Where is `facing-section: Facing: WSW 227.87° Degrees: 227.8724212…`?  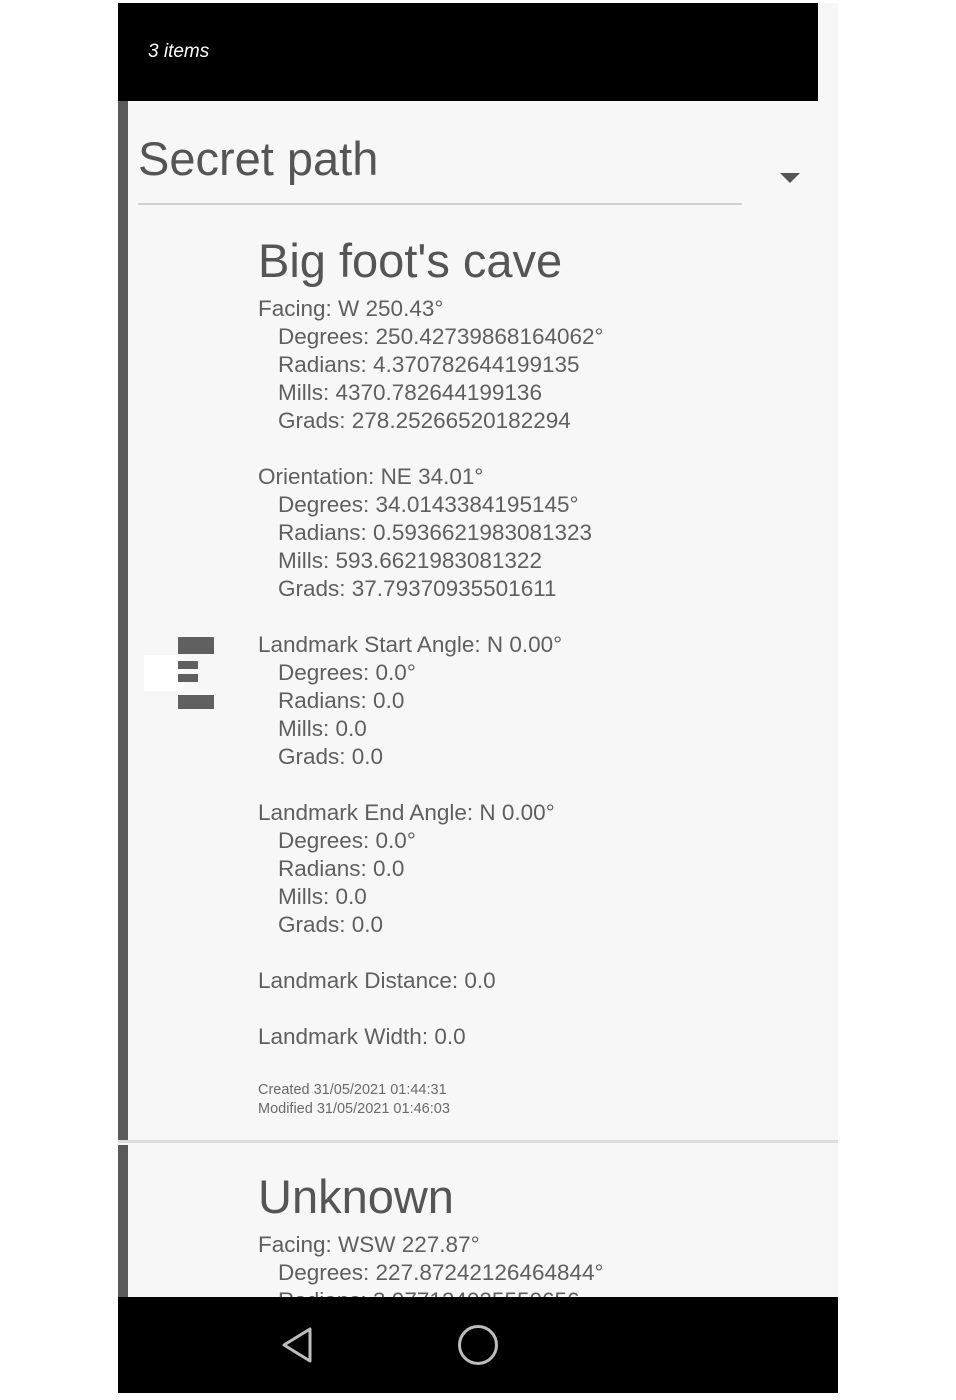 facing-section: Facing: WSW 227.87° Degrees: 227.8724212… is located at coordinates (431, 1264).